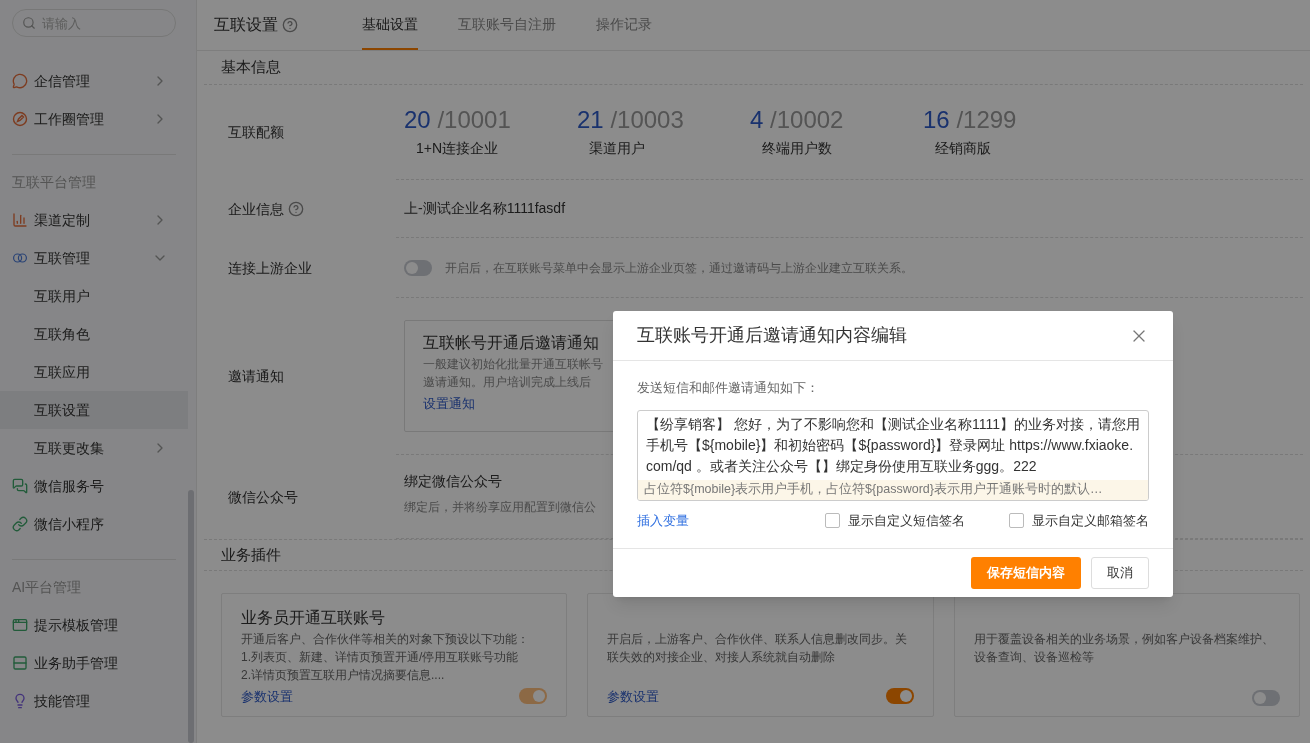 This screenshot has width=1310, height=743. Describe the element at coordinates (94, 81) in the screenshot. I see `sidebar-item: 企信管理` at that location.